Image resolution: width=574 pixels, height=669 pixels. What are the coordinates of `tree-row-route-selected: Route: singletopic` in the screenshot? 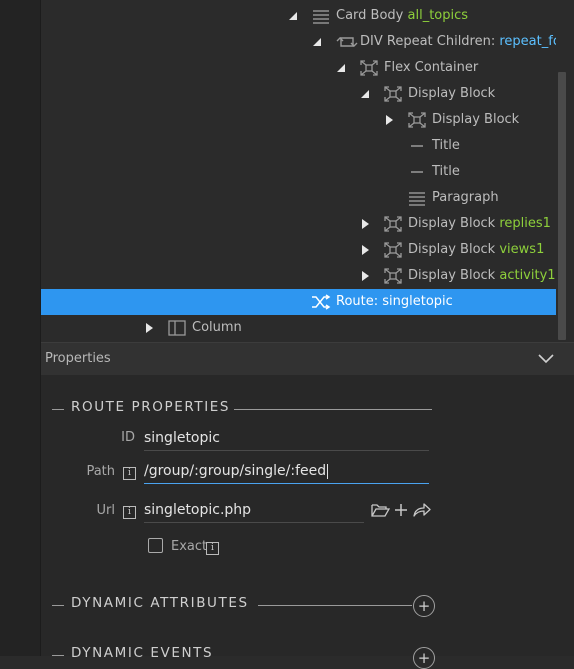 It's located at (298, 302).